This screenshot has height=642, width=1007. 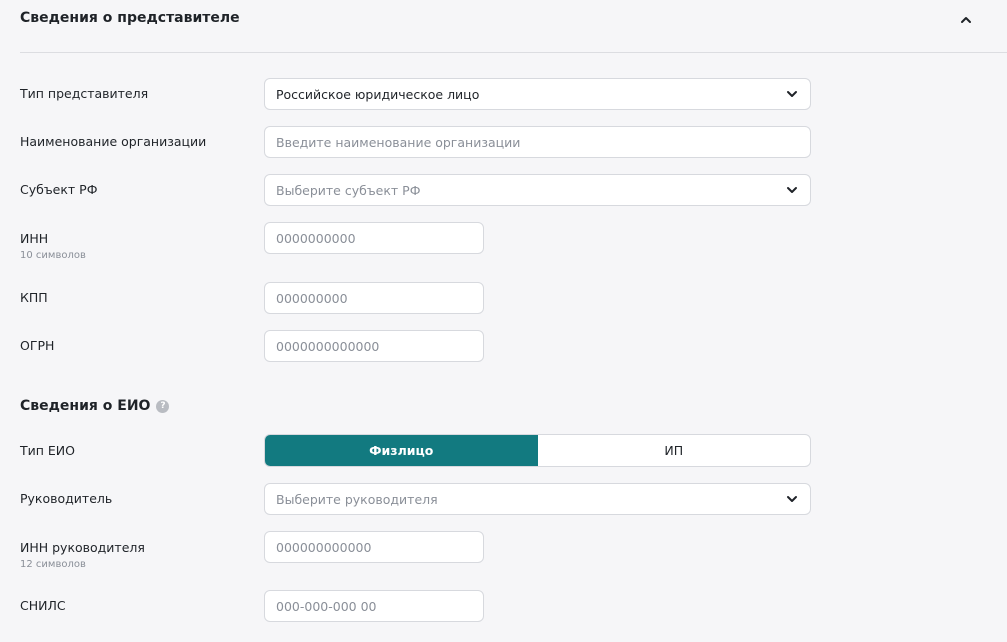 What do you see at coordinates (34, 238) in the screenshot?
I see `inn-label: ИНН` at bounding box center [34, 238].